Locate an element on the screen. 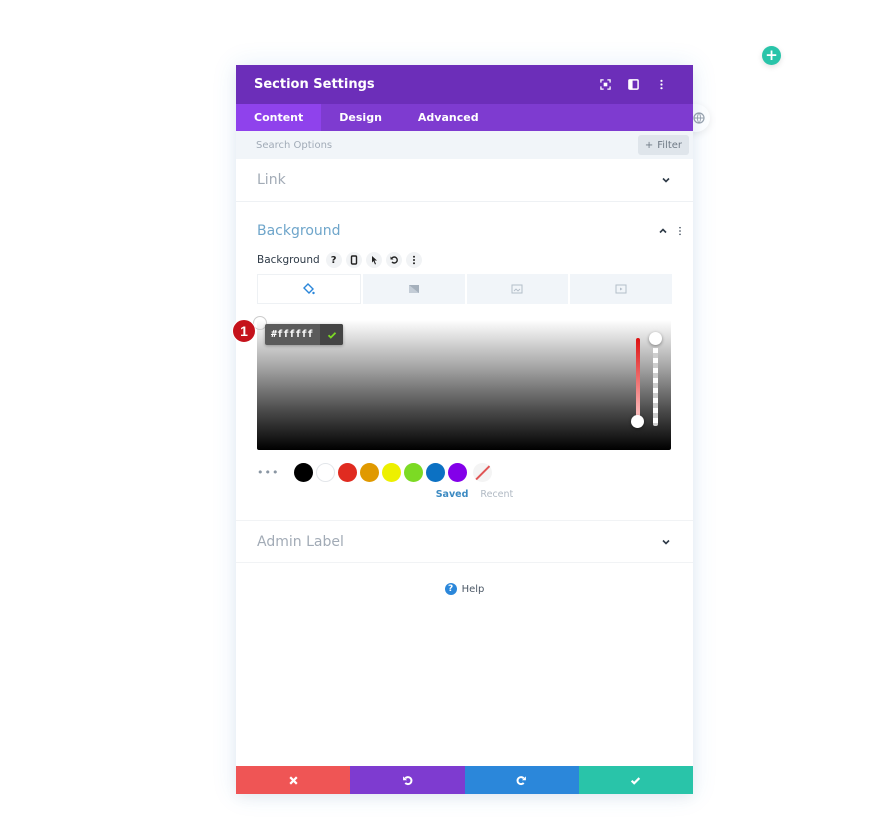 Image resolution: width=880 pixels, height=835 pixels. annotation-step-badge: 1 is located at coordinates (244, 331).